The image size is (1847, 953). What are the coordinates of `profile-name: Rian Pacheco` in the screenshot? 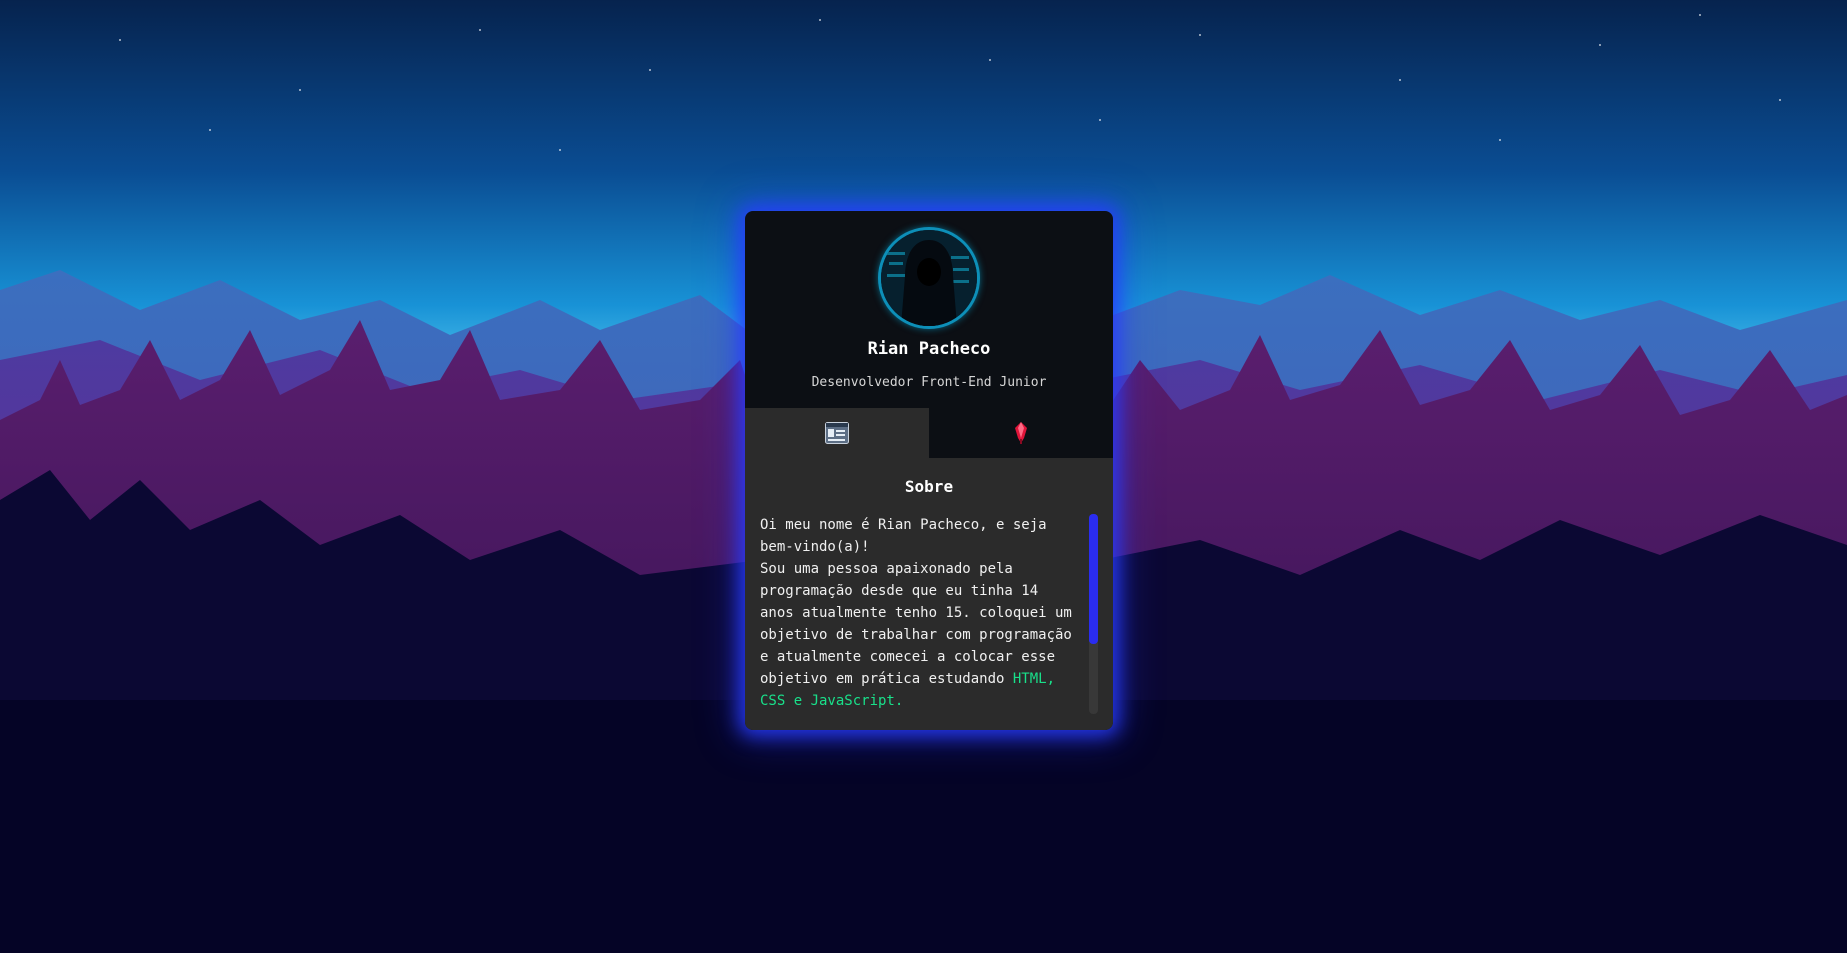 It's located at (929, 349).